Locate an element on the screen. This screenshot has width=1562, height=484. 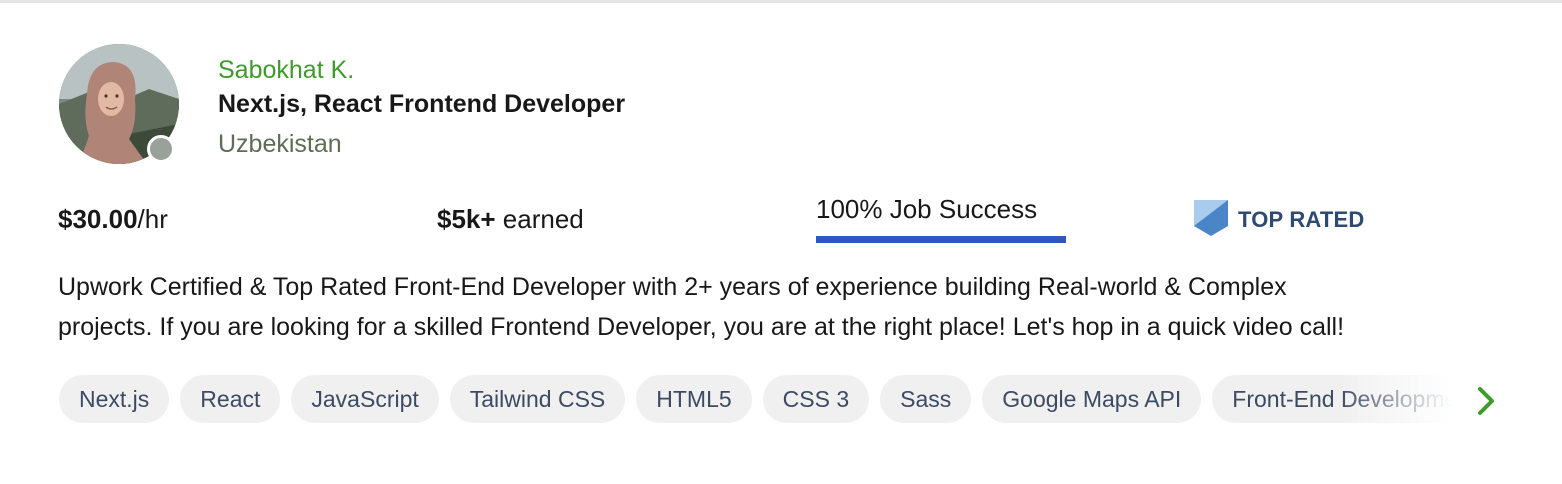
top-rated-badge-icon is located at coordinates (1211, 220).